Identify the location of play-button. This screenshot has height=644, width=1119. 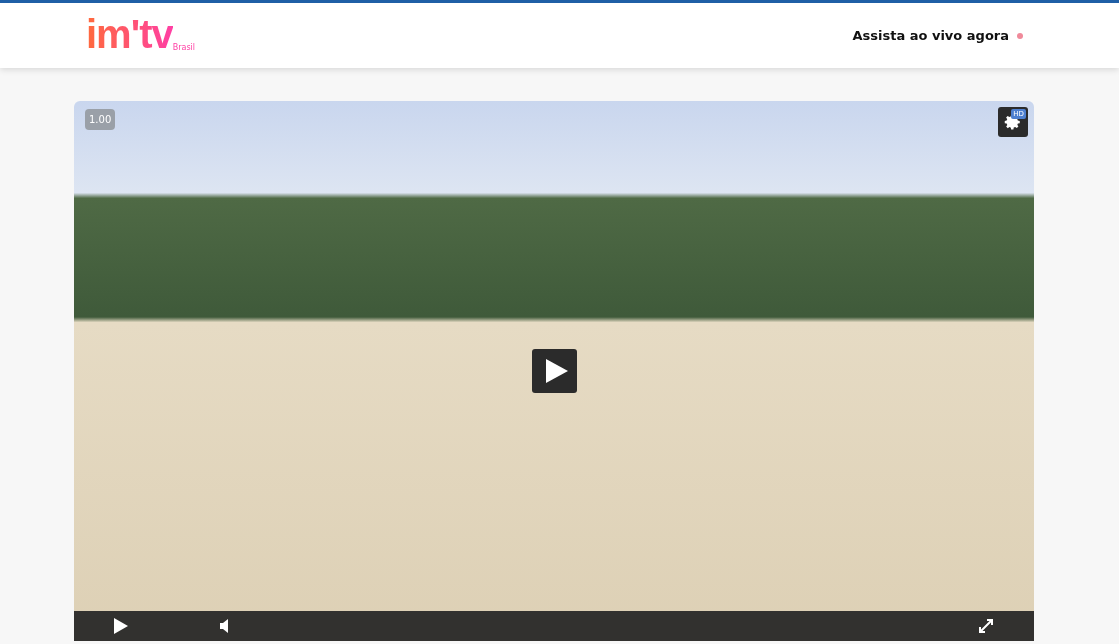
(554, 371).